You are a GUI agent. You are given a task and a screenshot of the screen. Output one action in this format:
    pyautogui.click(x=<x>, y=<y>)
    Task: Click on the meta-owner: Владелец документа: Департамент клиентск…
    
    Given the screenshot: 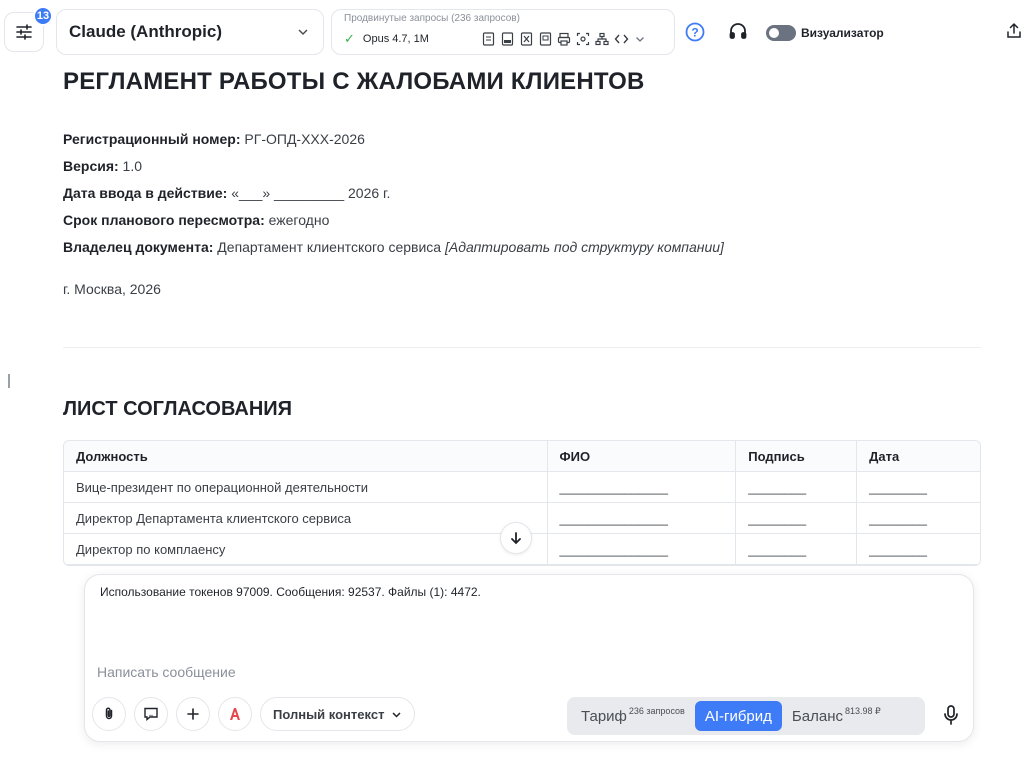 What is the action you would take?
    pyautogui.click(x=393, y=247)
    